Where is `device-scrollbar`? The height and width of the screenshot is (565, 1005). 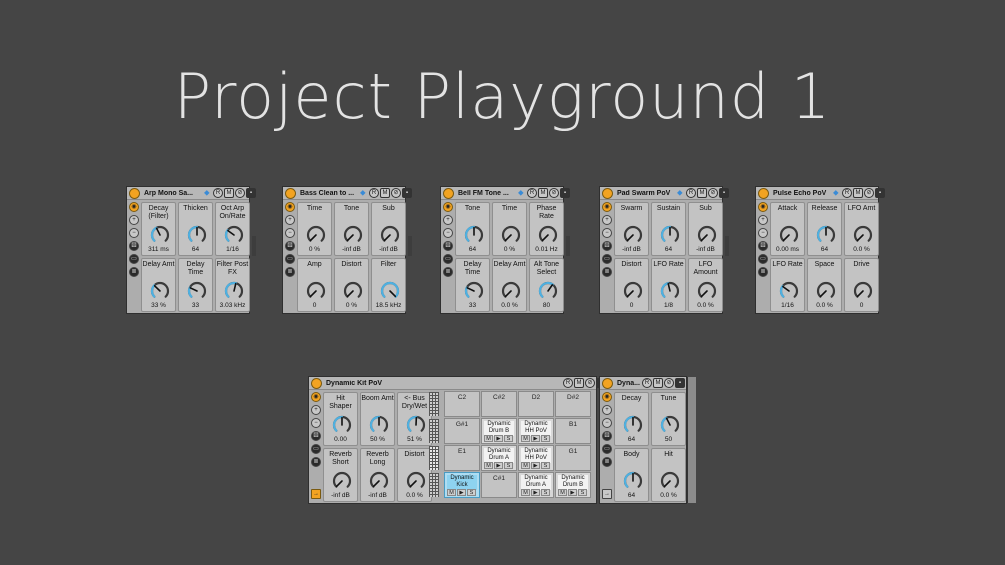
device-scrollbar is located at coordinates (691, 440).